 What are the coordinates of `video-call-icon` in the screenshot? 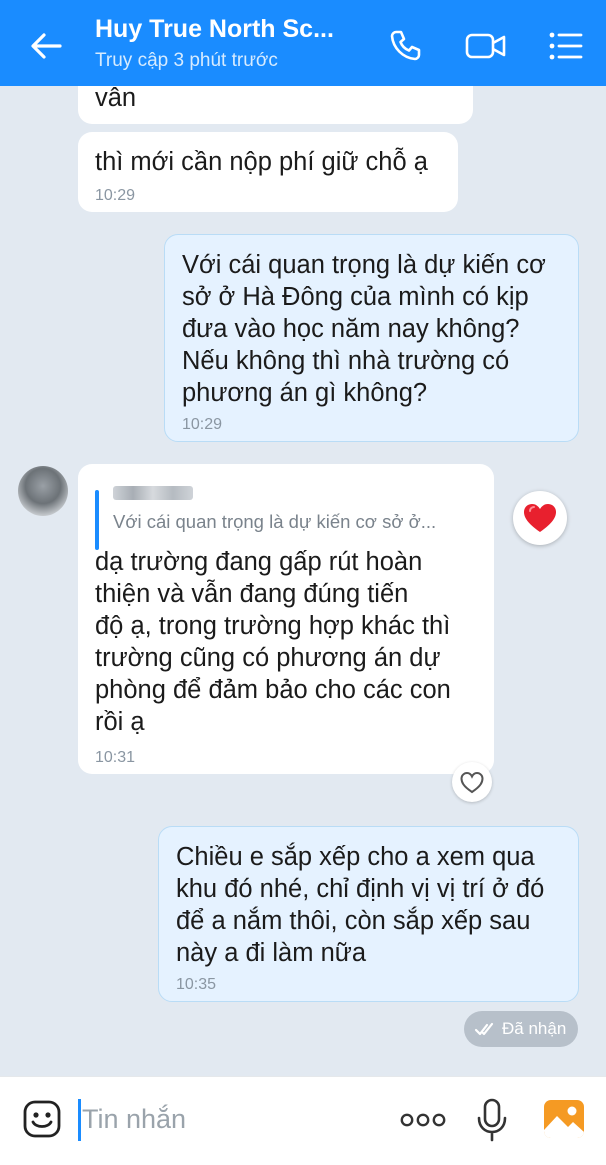 It's located at (486, 46).